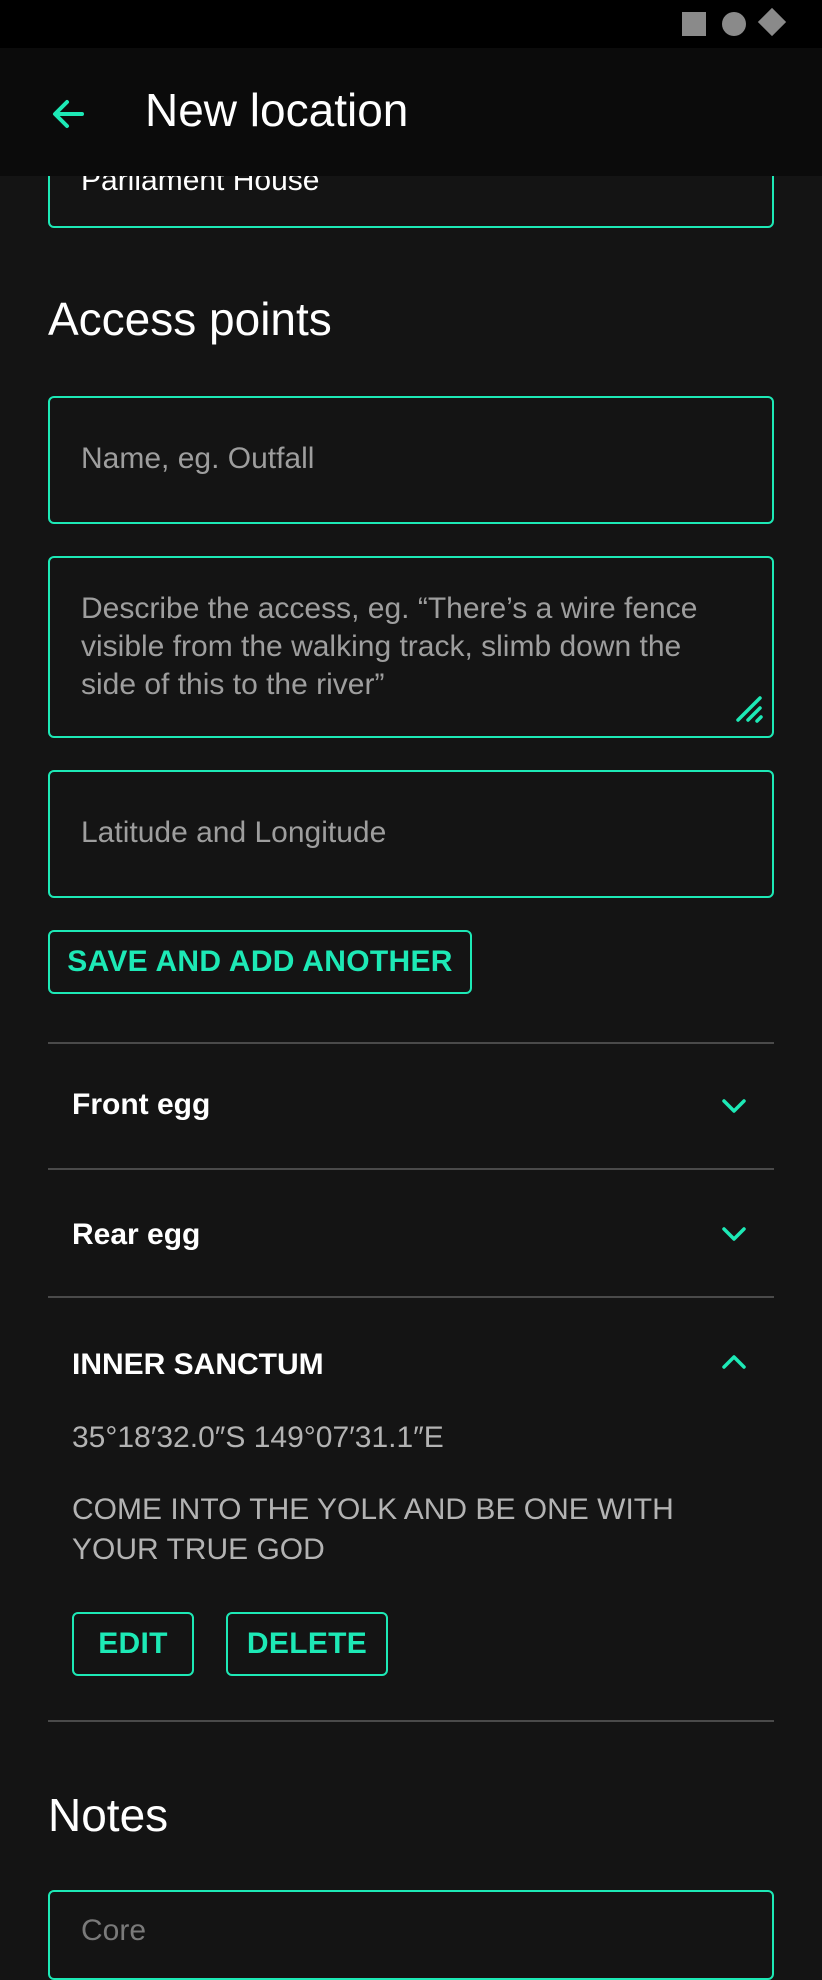 This screenshot has height=1980, width=822. Describe the element at coordinates (198, 458) in the screenshot. I see `access-name-placeholder: Name, eg. Outfall` at that location.